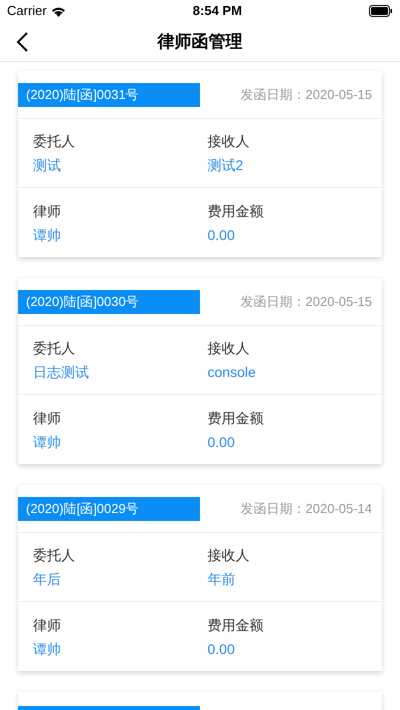  I want to click on field-value: 测试, so click(47, 165).